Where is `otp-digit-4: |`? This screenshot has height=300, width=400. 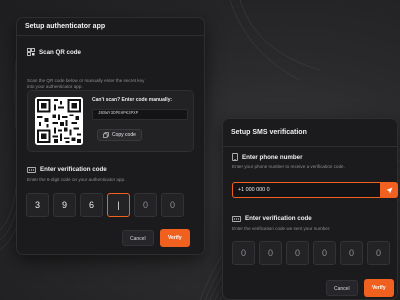
otp-digit-4: | is located at coordinates (118, 205).